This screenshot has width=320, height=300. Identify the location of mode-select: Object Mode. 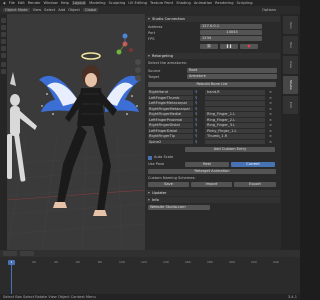
(16, 10).